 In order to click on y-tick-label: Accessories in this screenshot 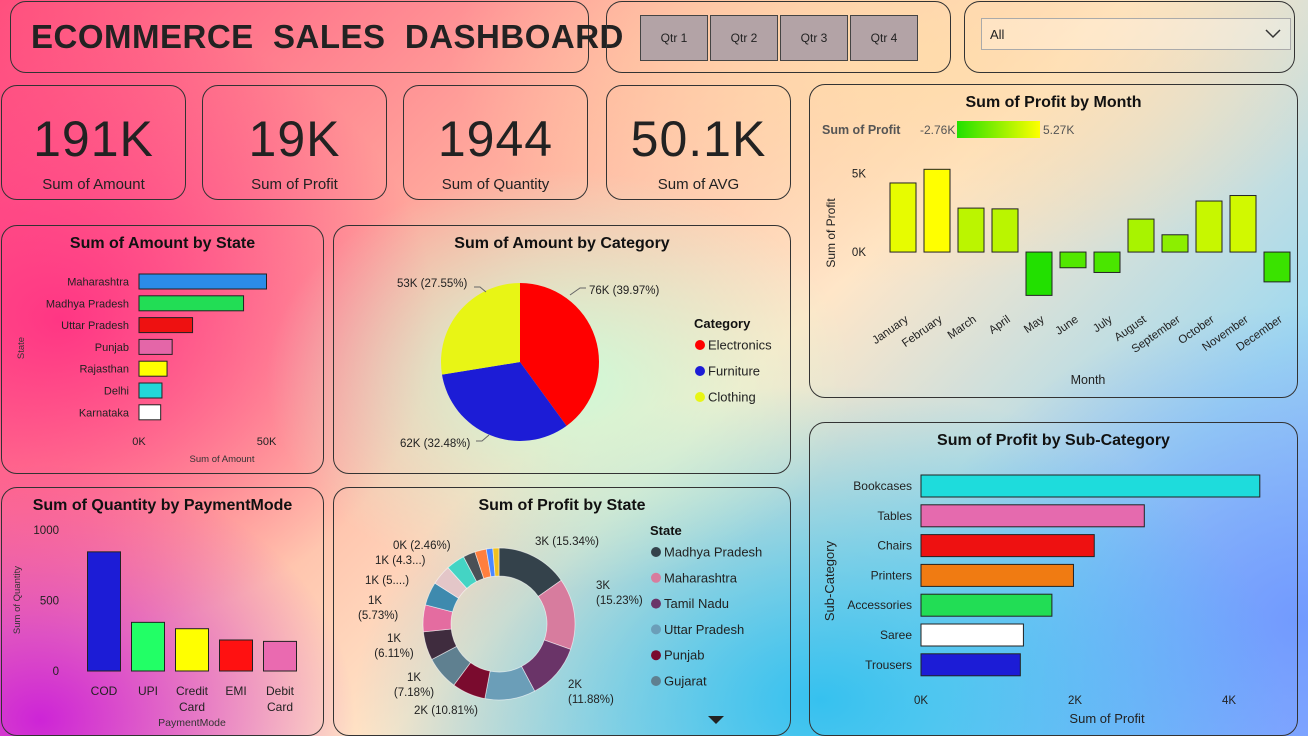, I will do `click(879, 605)`.